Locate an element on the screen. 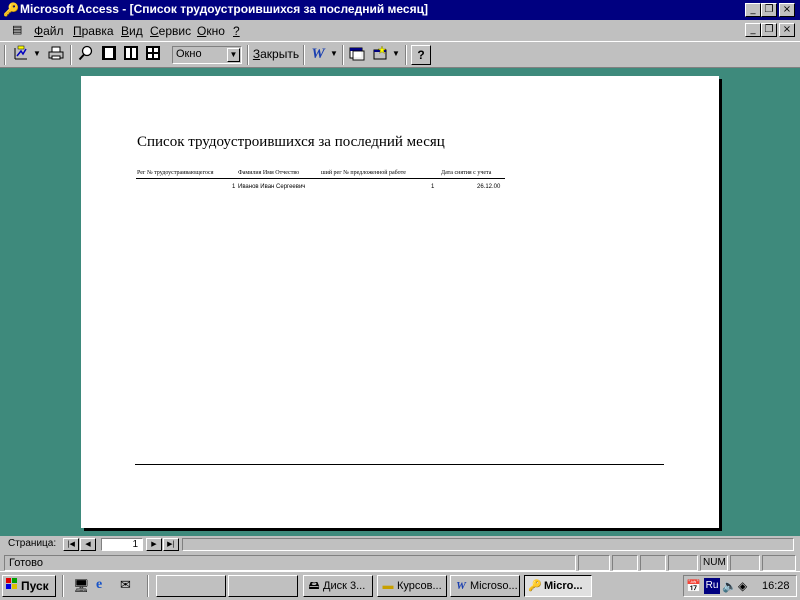  status-text: Готово is located at coordinates (290, 563).